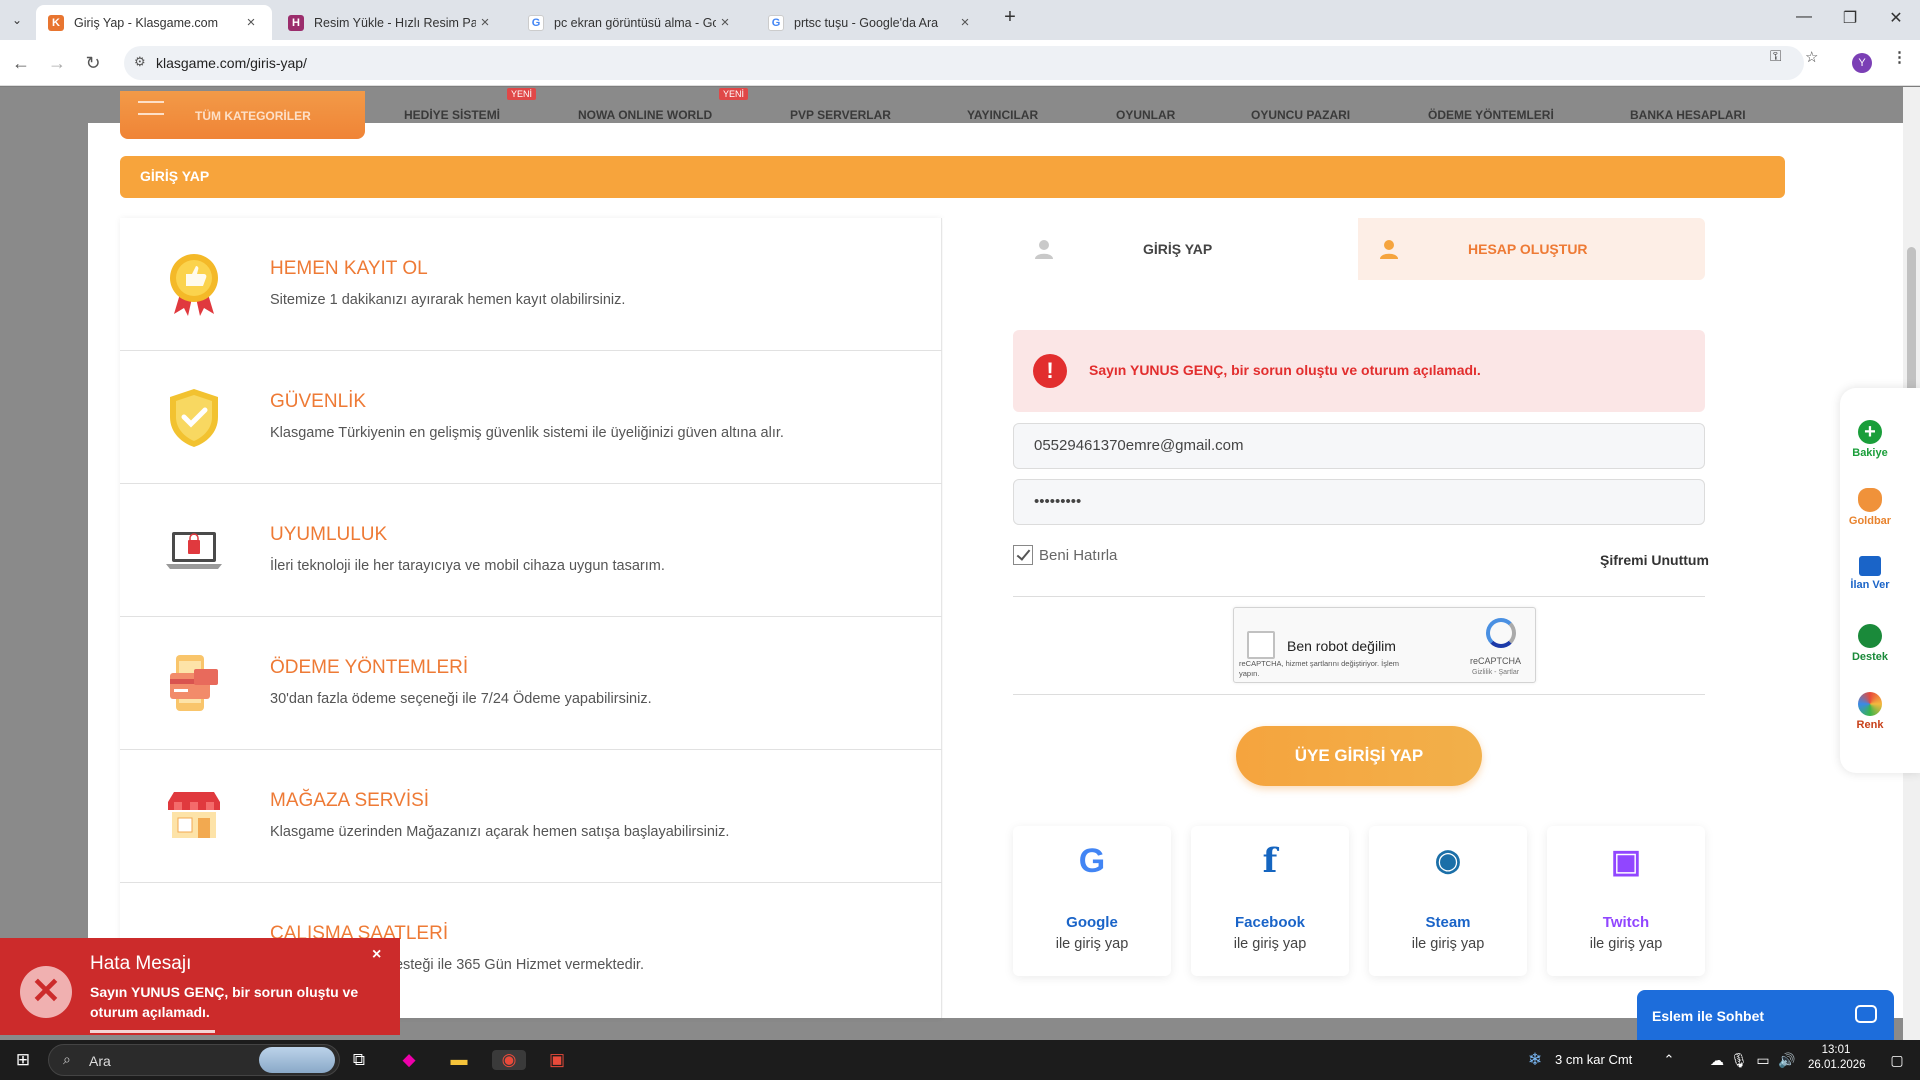  What do you see at coordinates (1626, 861) in the screenshot?
I see `twitch-icon: ▣` at bounding box center [1626, 861].